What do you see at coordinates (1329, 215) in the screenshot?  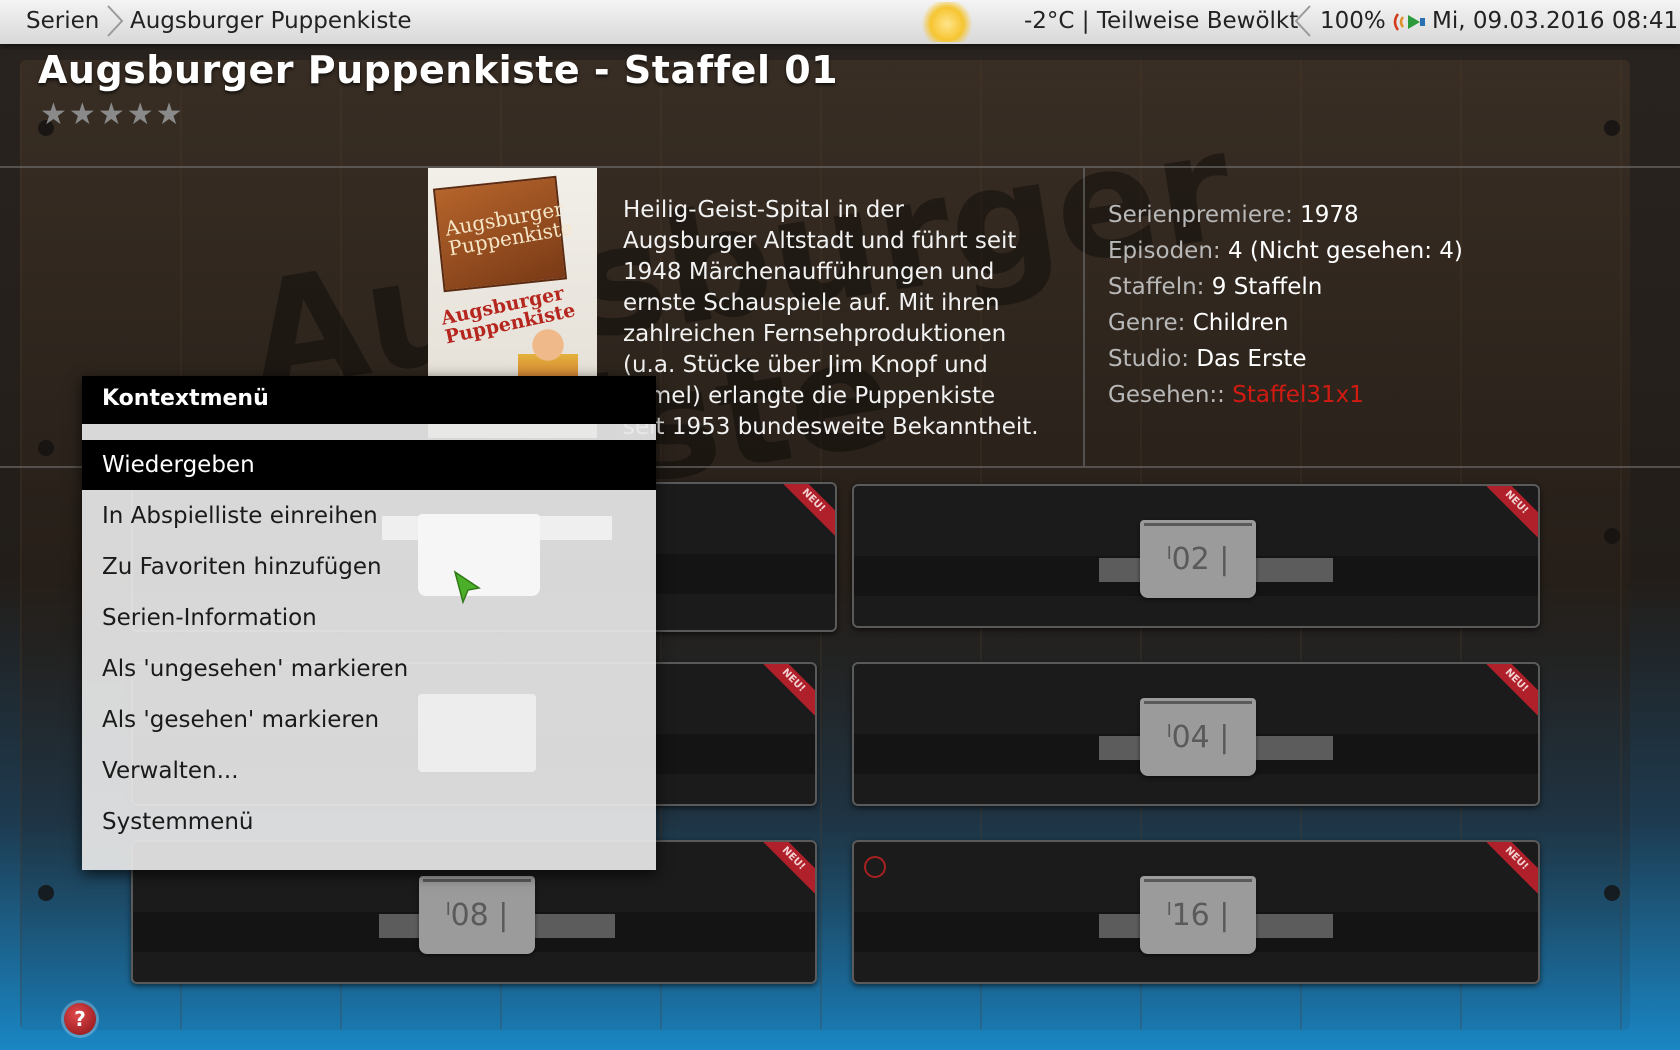 I see `premiere-value: 1978` at bounding box center [1329, 215].